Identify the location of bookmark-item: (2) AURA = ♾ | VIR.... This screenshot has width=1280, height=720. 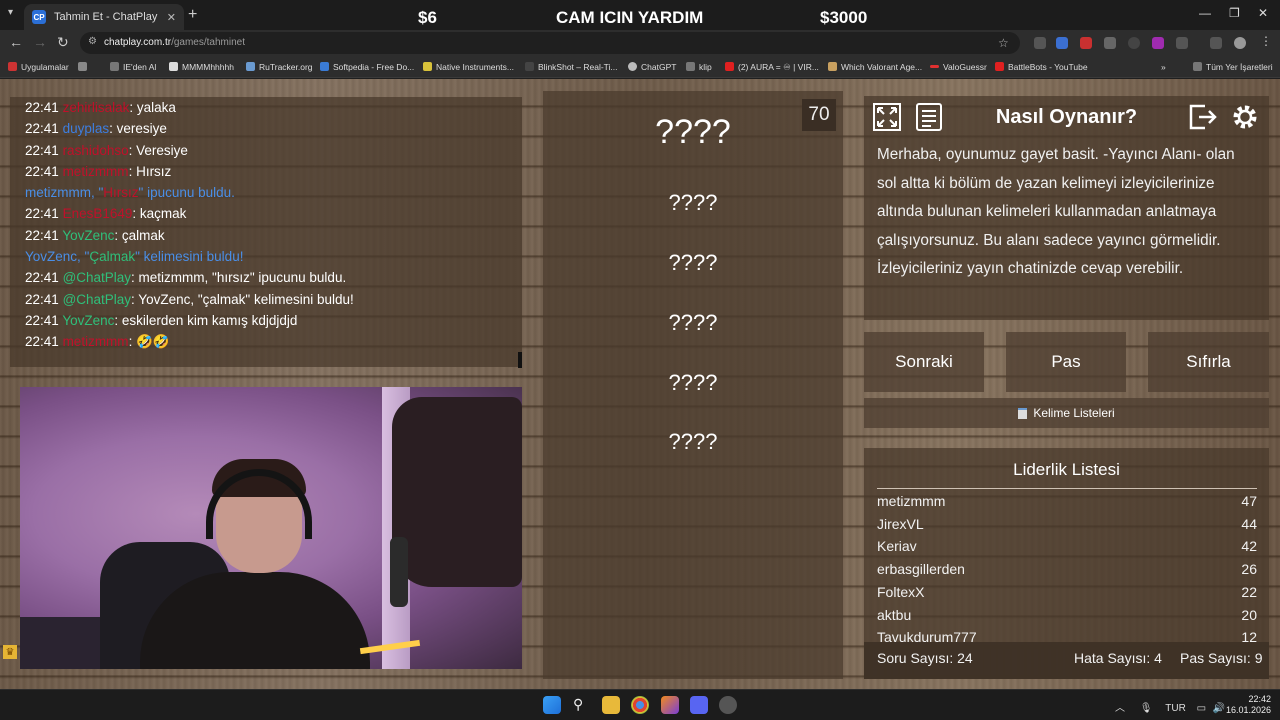
(772, 67).